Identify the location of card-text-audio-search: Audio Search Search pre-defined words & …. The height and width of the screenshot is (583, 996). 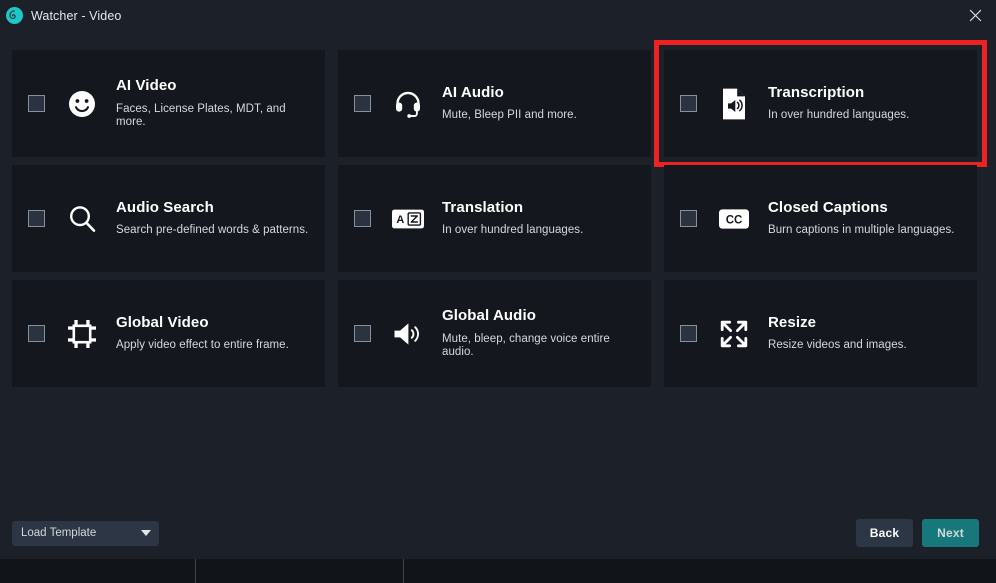
(212, 219).